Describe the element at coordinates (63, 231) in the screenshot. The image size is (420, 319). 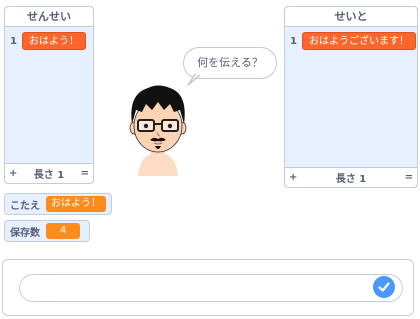
I see `variable-value: 4` at that location.